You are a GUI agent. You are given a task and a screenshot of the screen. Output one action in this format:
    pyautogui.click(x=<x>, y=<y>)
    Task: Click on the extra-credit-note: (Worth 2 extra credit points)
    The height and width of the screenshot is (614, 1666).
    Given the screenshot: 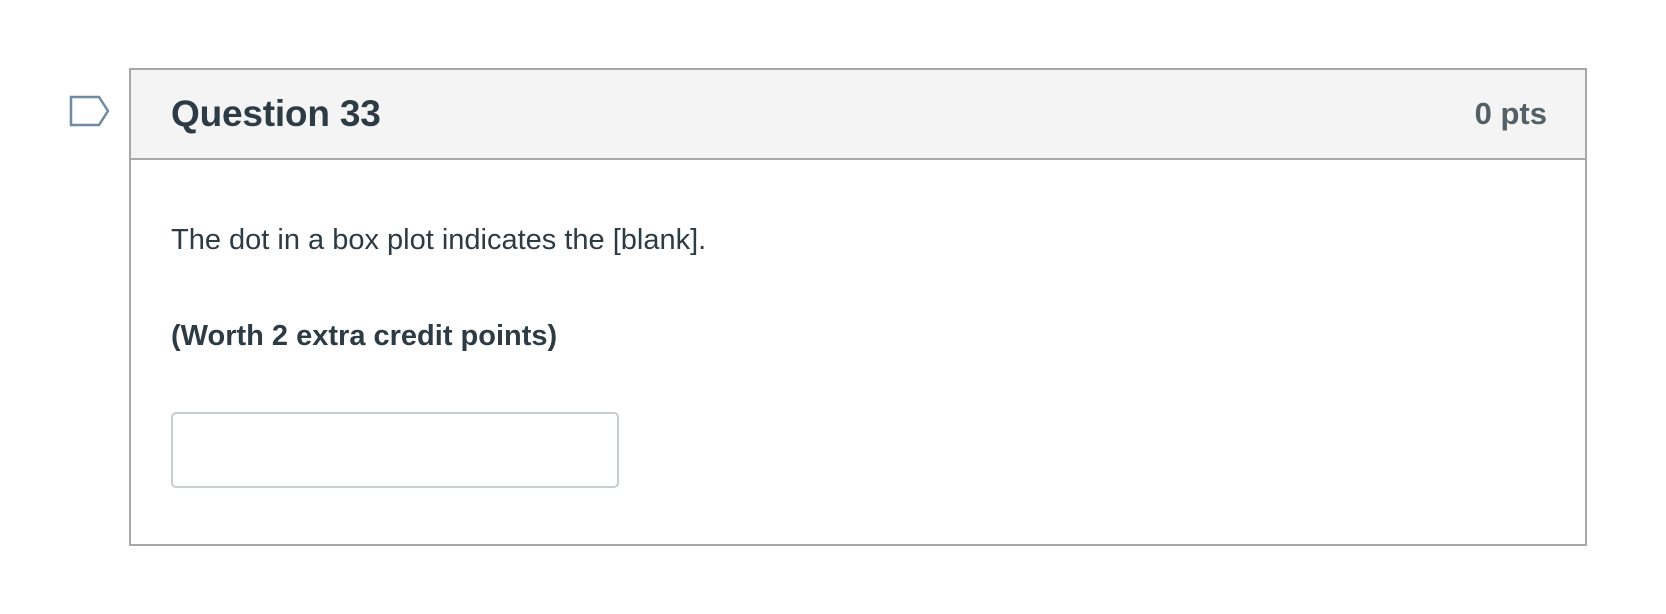 What is the action you would take?
    pyautogui.click(x=364, y=336)
    